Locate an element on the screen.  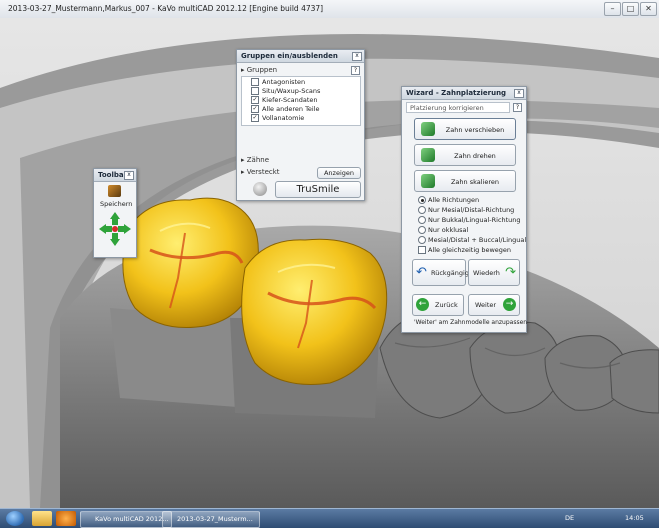
close-button: ✕ is located at coordinates (648, 9).